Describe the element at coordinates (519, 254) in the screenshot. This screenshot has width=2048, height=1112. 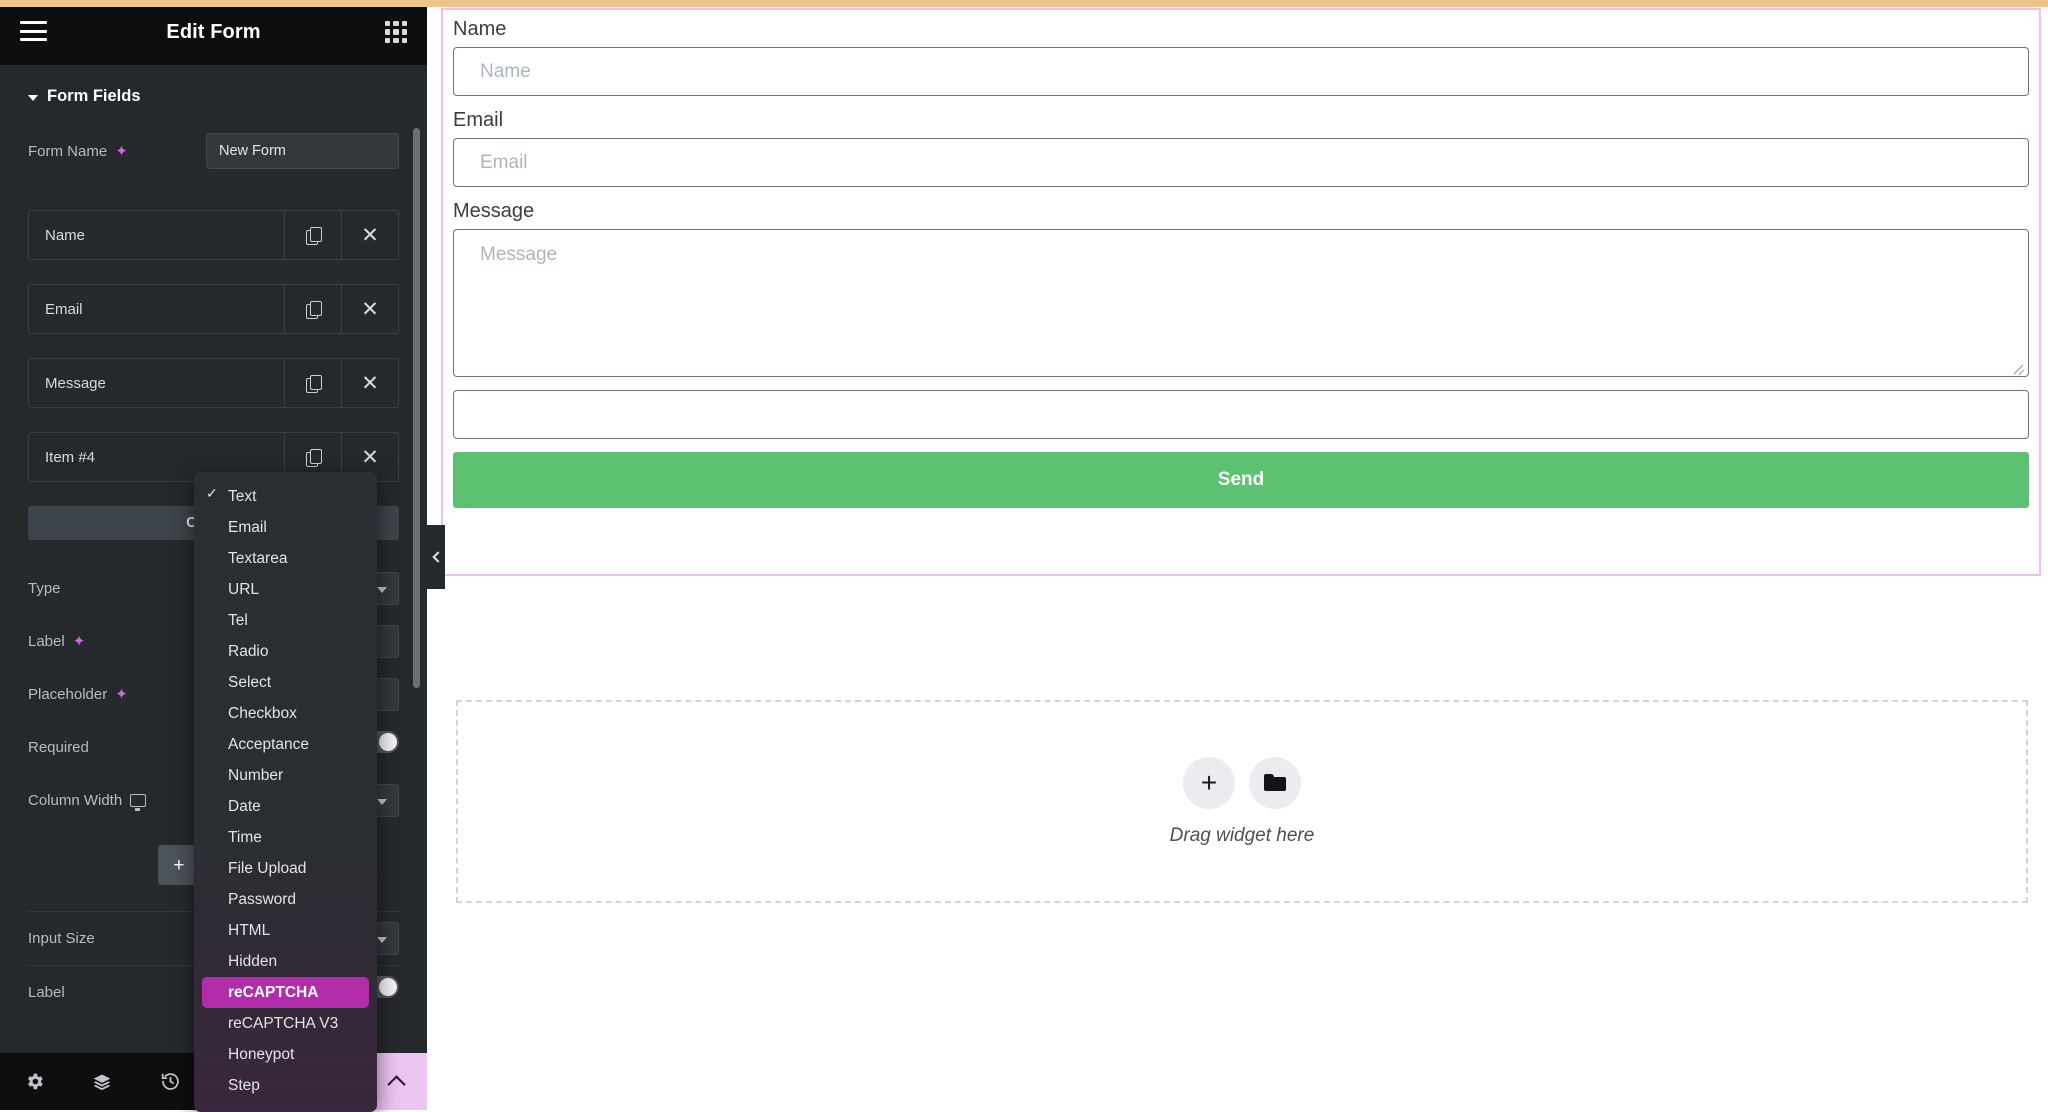
I see `textarea-placeholder: Message` at that location.